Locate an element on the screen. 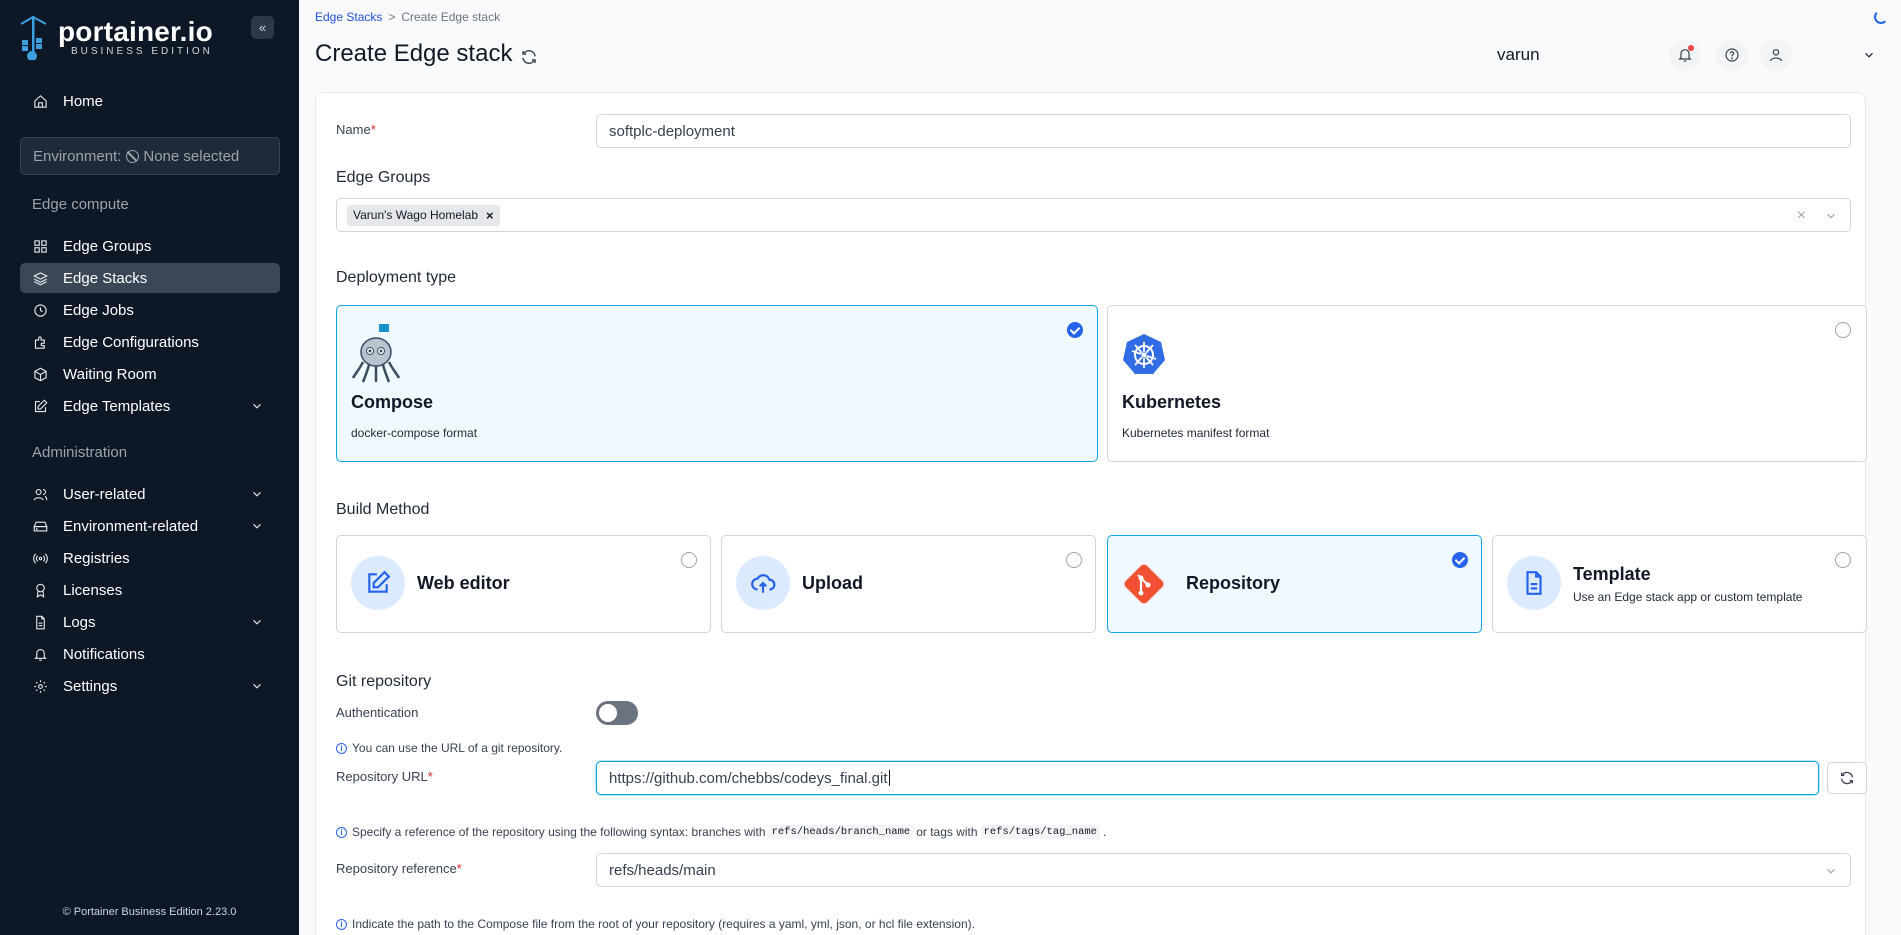  ban-icon is located at coordinates (133, 156).